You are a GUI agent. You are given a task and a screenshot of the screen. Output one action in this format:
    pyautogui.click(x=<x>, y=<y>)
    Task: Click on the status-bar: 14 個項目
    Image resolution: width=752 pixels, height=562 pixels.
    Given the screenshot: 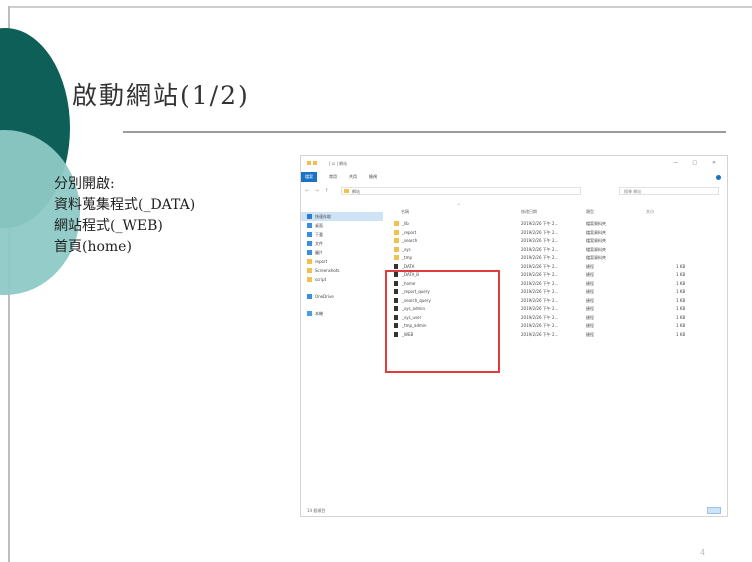 What is the action you would take?
    pyautogui.click(x=514, y=511)
    